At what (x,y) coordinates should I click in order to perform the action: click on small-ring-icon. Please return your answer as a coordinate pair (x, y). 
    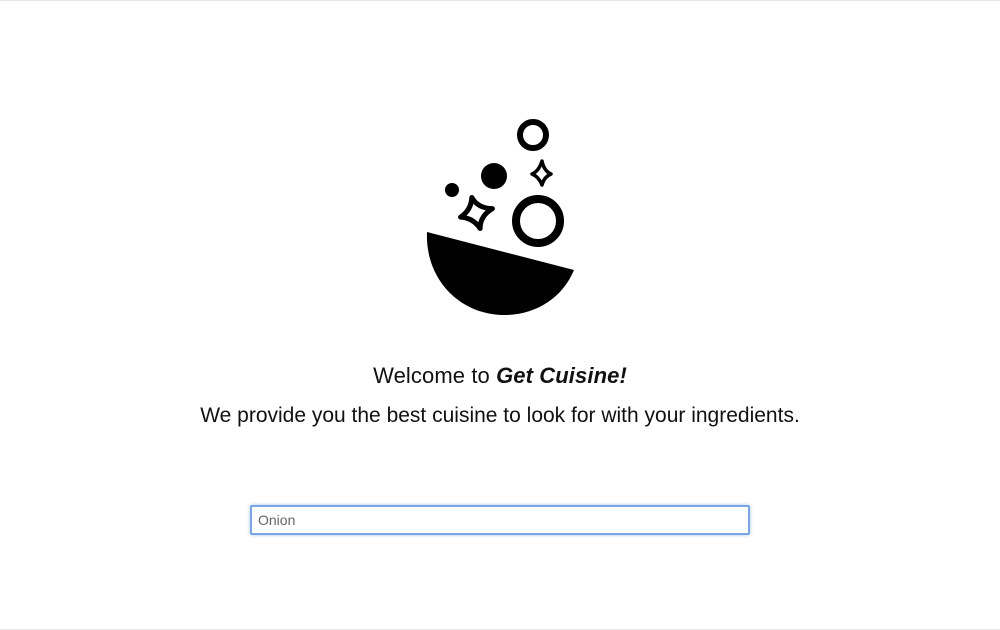
    Looking at the image, I should click on (533, 135).